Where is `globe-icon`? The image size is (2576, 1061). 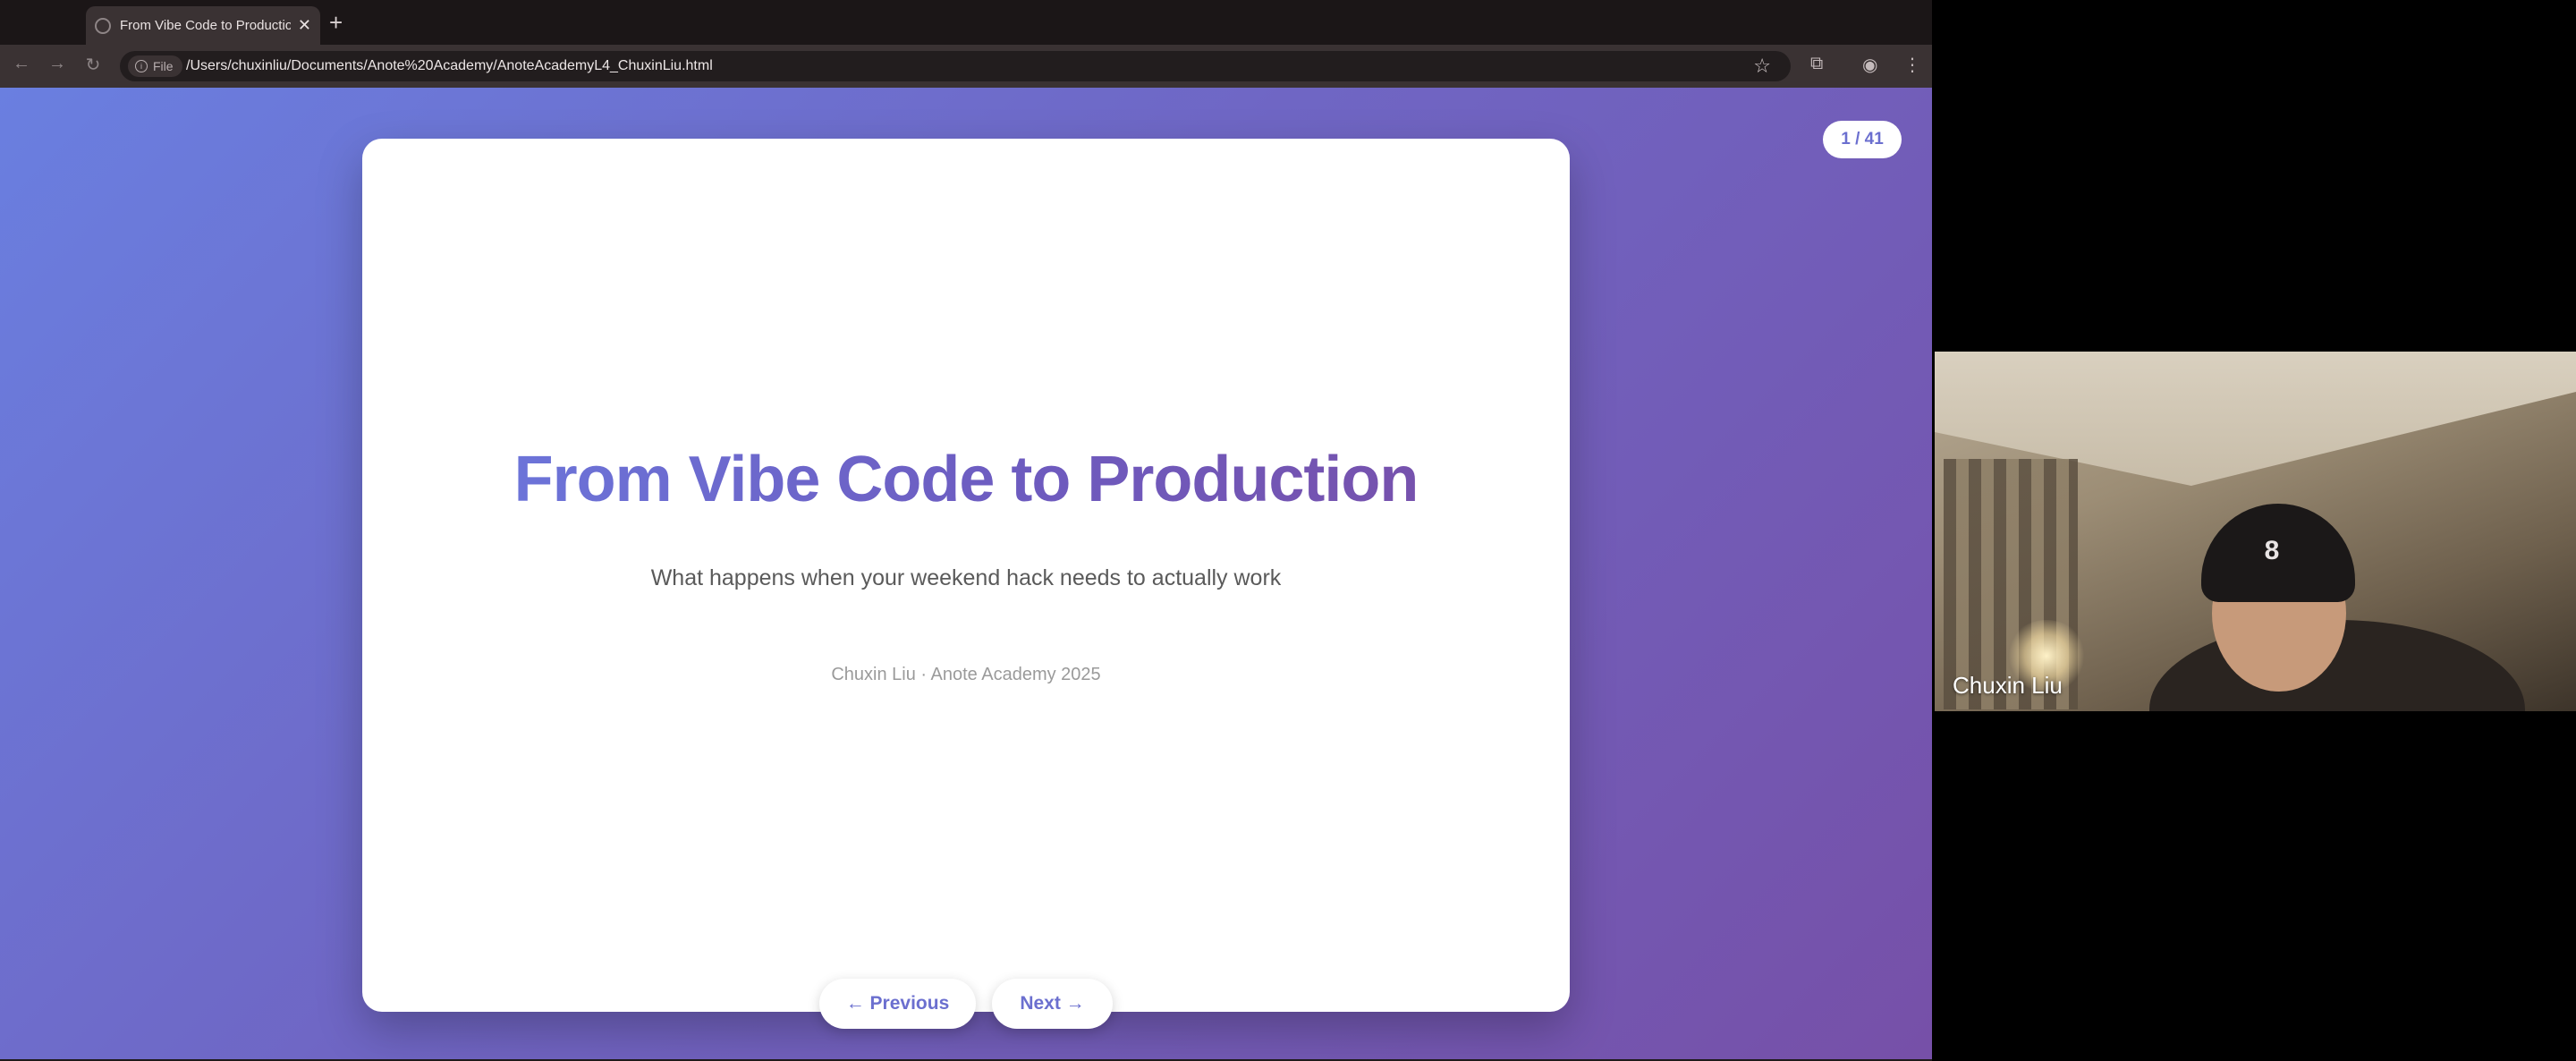
globe-icon is located at coordinates (103, 25).